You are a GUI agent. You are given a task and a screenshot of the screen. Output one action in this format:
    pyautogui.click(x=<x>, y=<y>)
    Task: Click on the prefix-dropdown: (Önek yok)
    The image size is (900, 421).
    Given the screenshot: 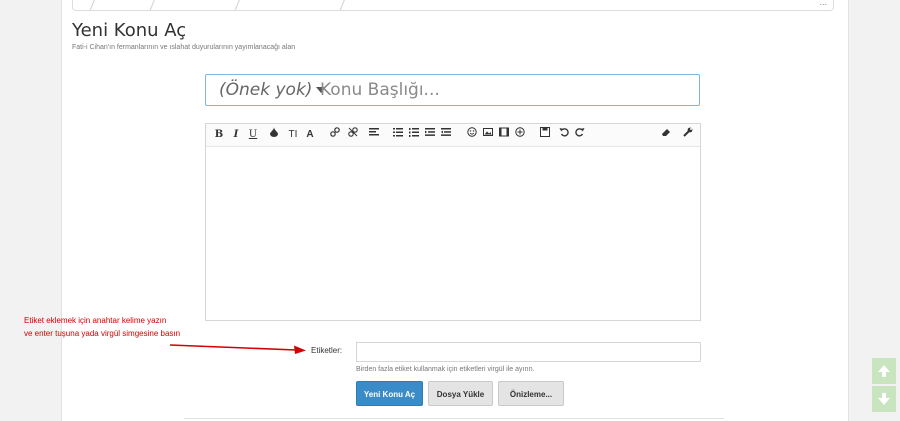 What is the action you would take?
    pyautogui.click(x=273, y=90)
    